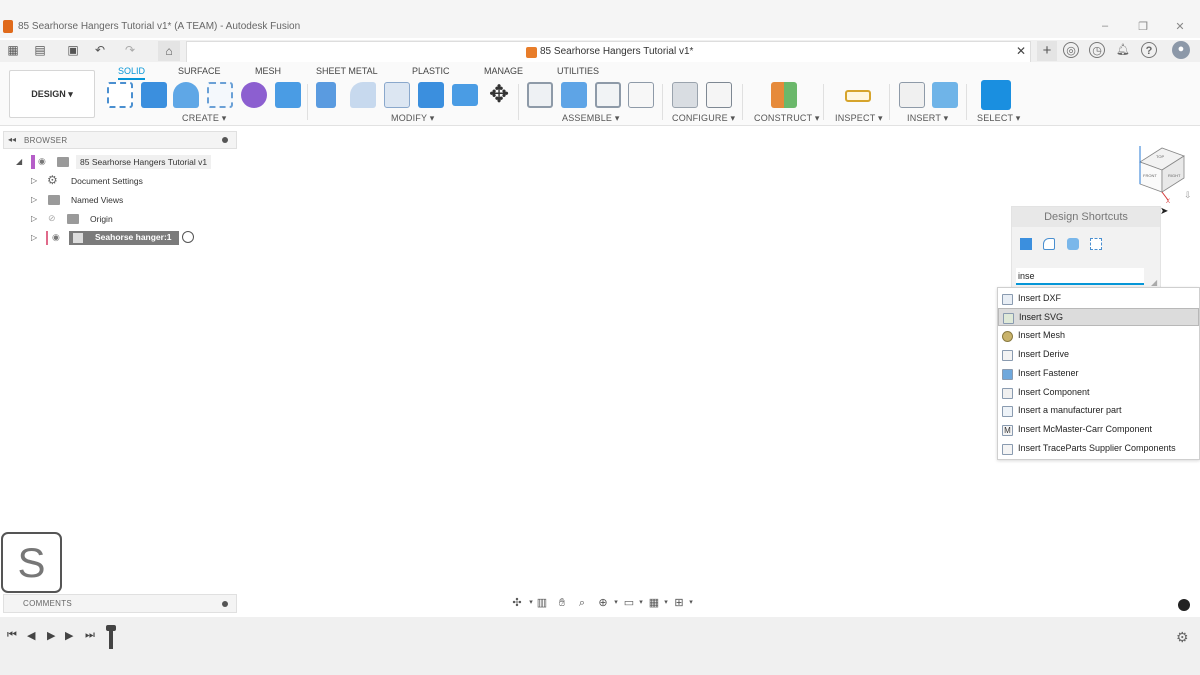 This screenshot has height=675, width=1200. I want to click on zoom-dropdown-icon: ▾, so click(616, 603).